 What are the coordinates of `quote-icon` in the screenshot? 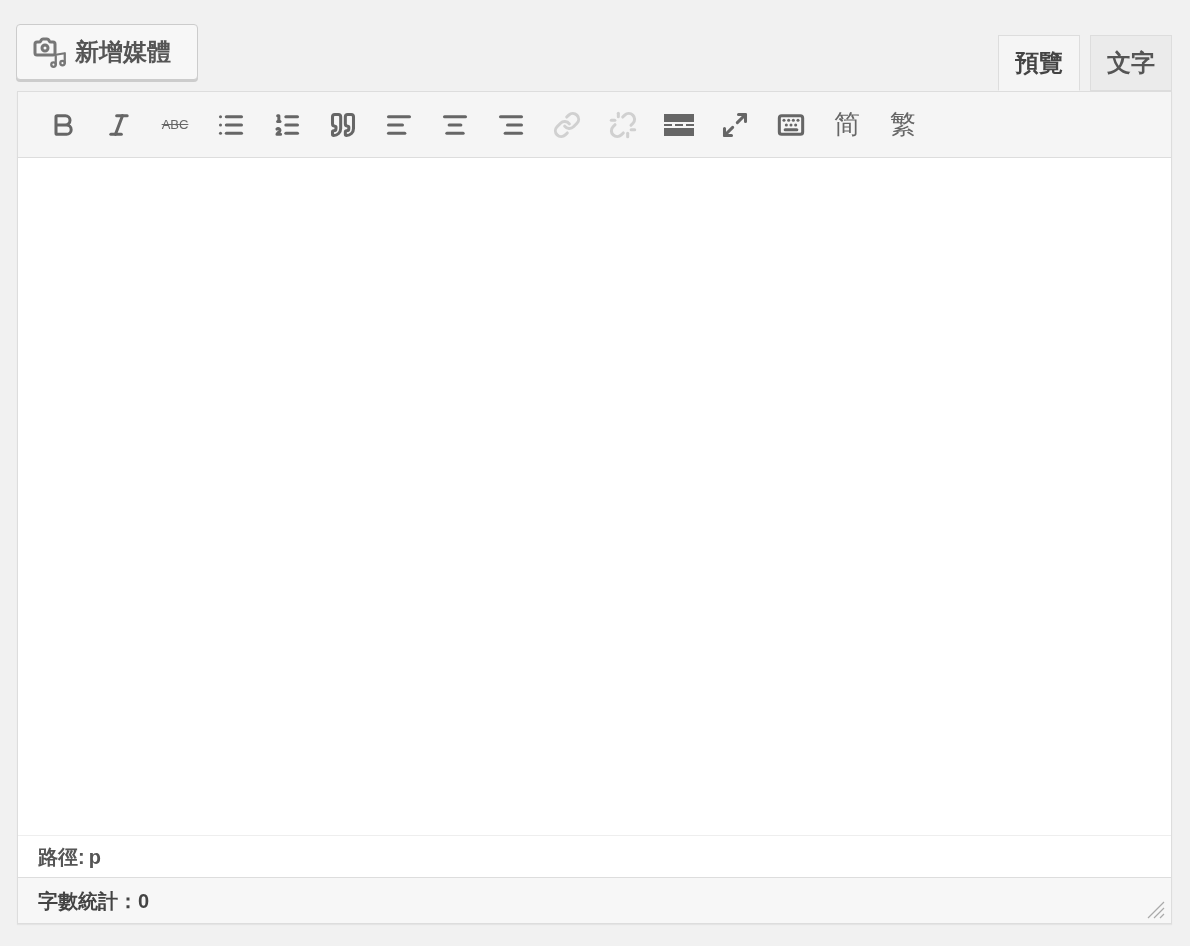 It's located at (343, 124).